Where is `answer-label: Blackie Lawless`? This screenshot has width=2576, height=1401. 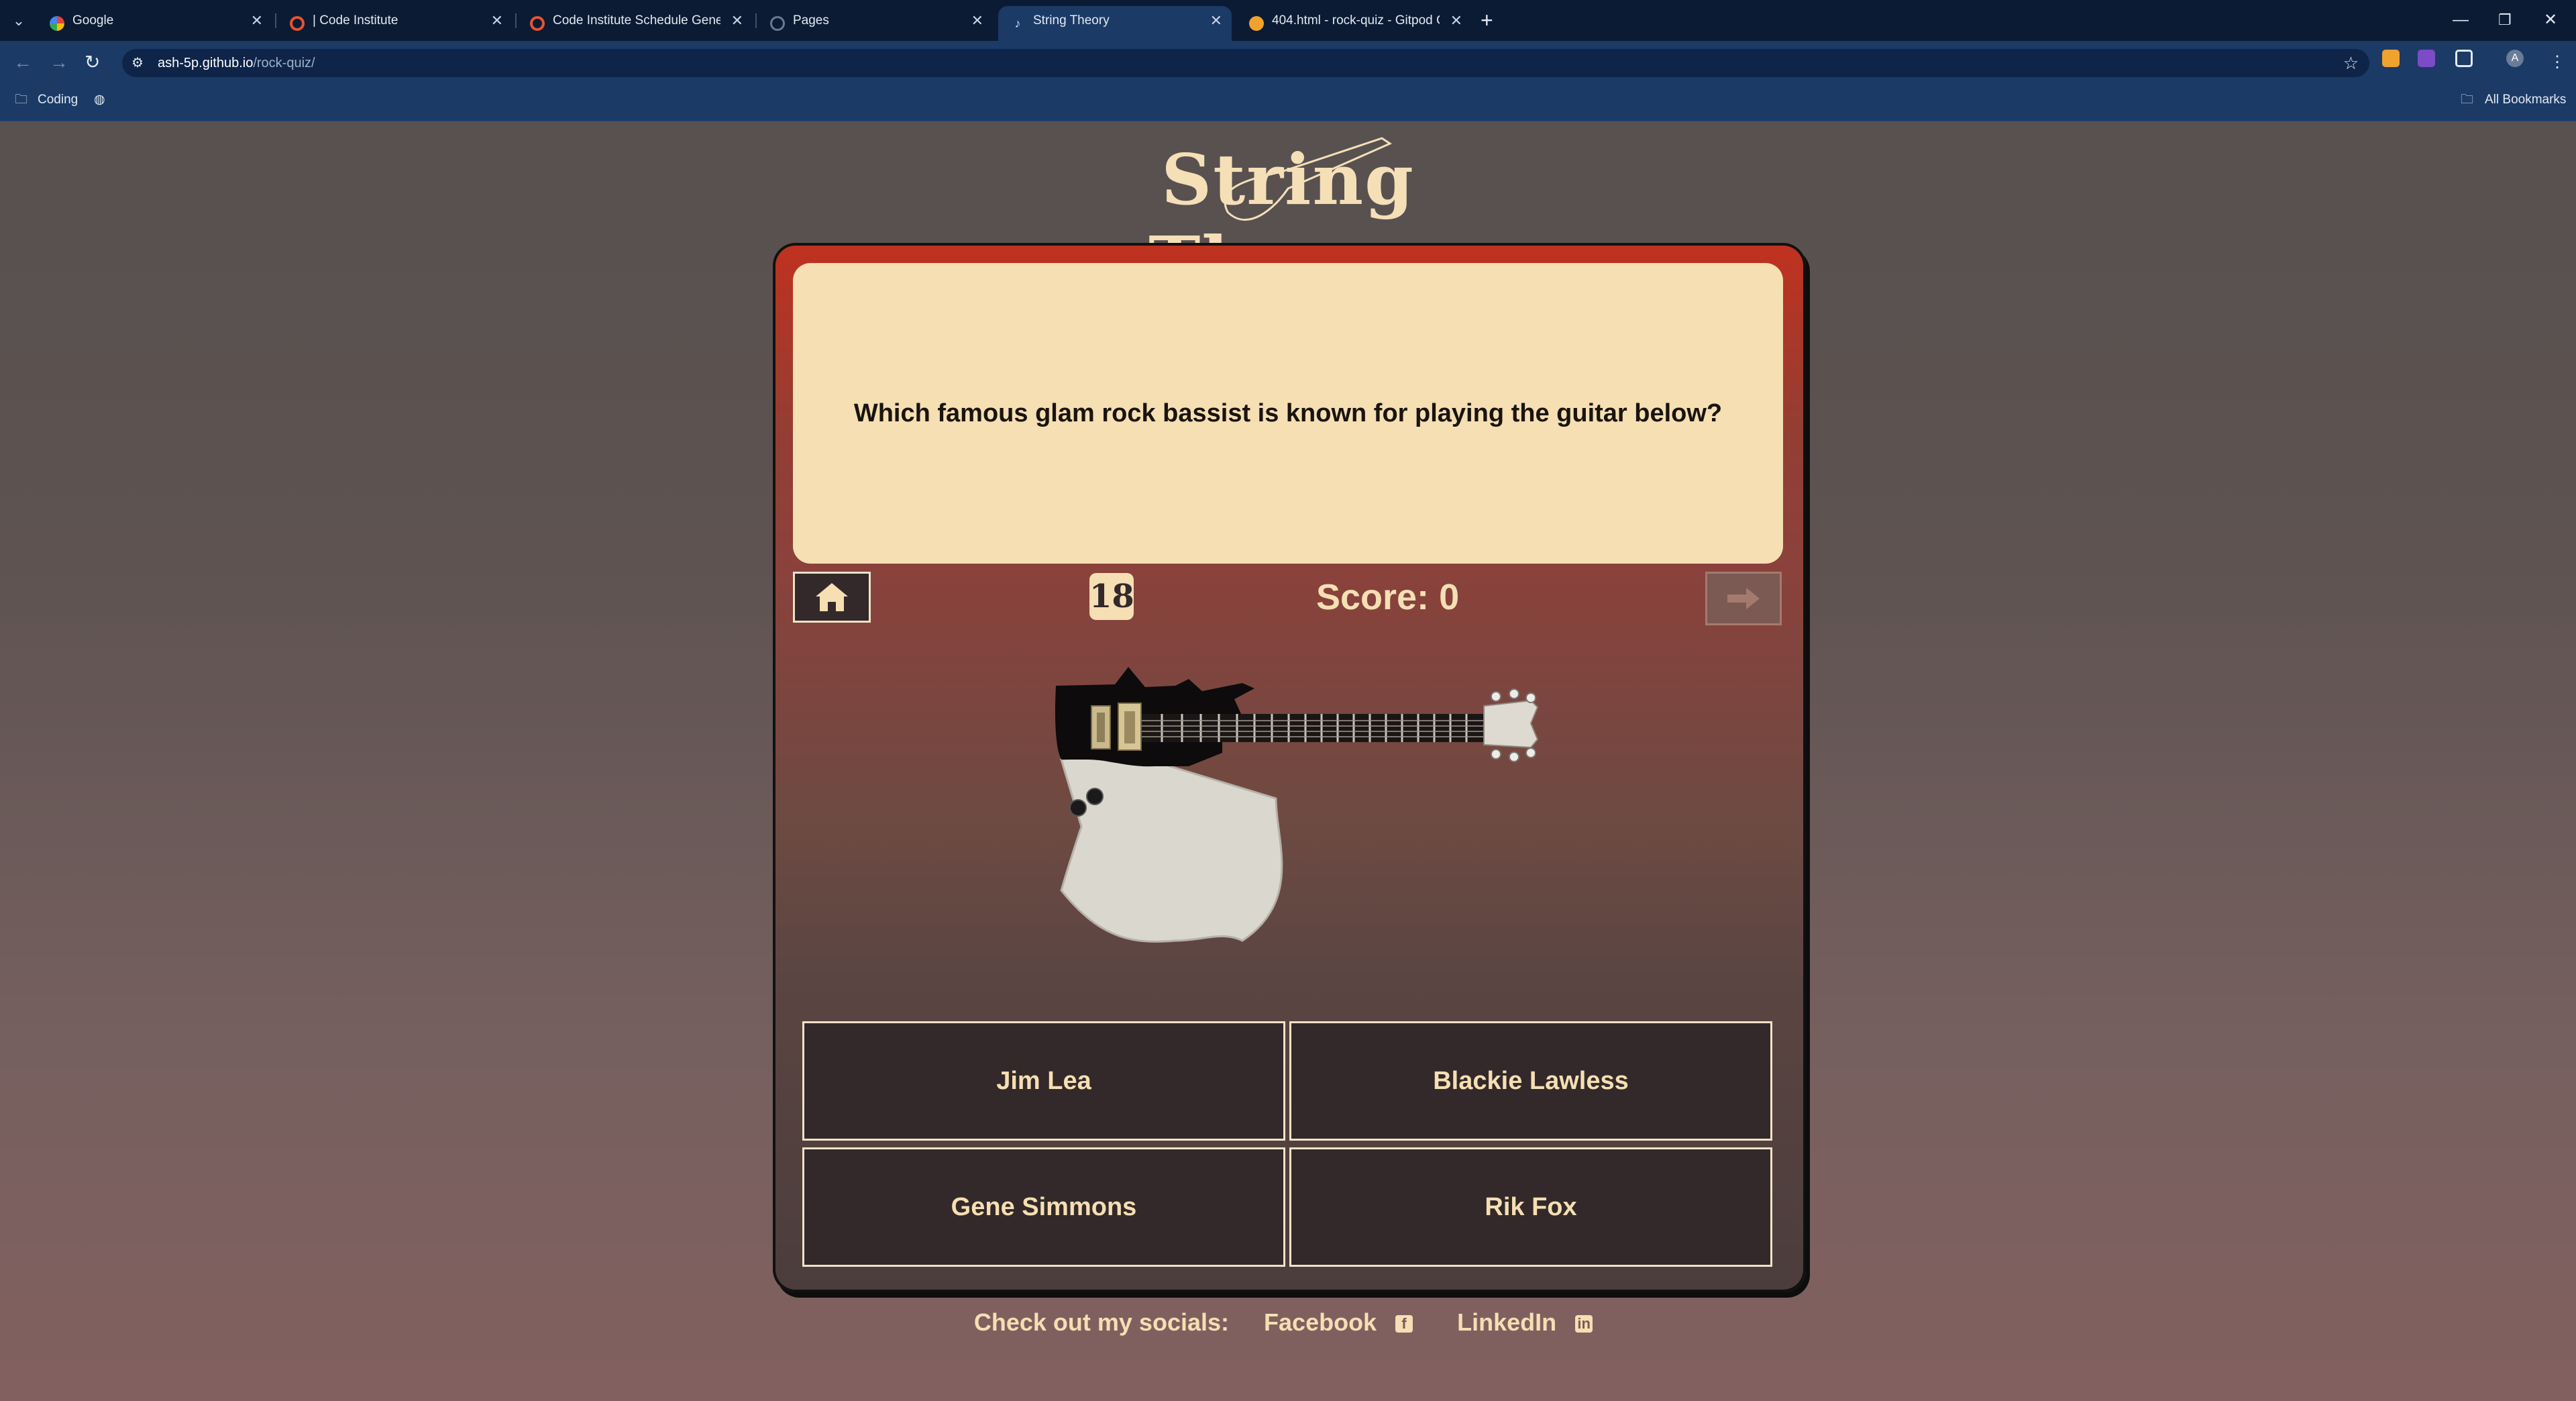
answer-label: Blackie Lawless is located at coordinates (1531, 1080).